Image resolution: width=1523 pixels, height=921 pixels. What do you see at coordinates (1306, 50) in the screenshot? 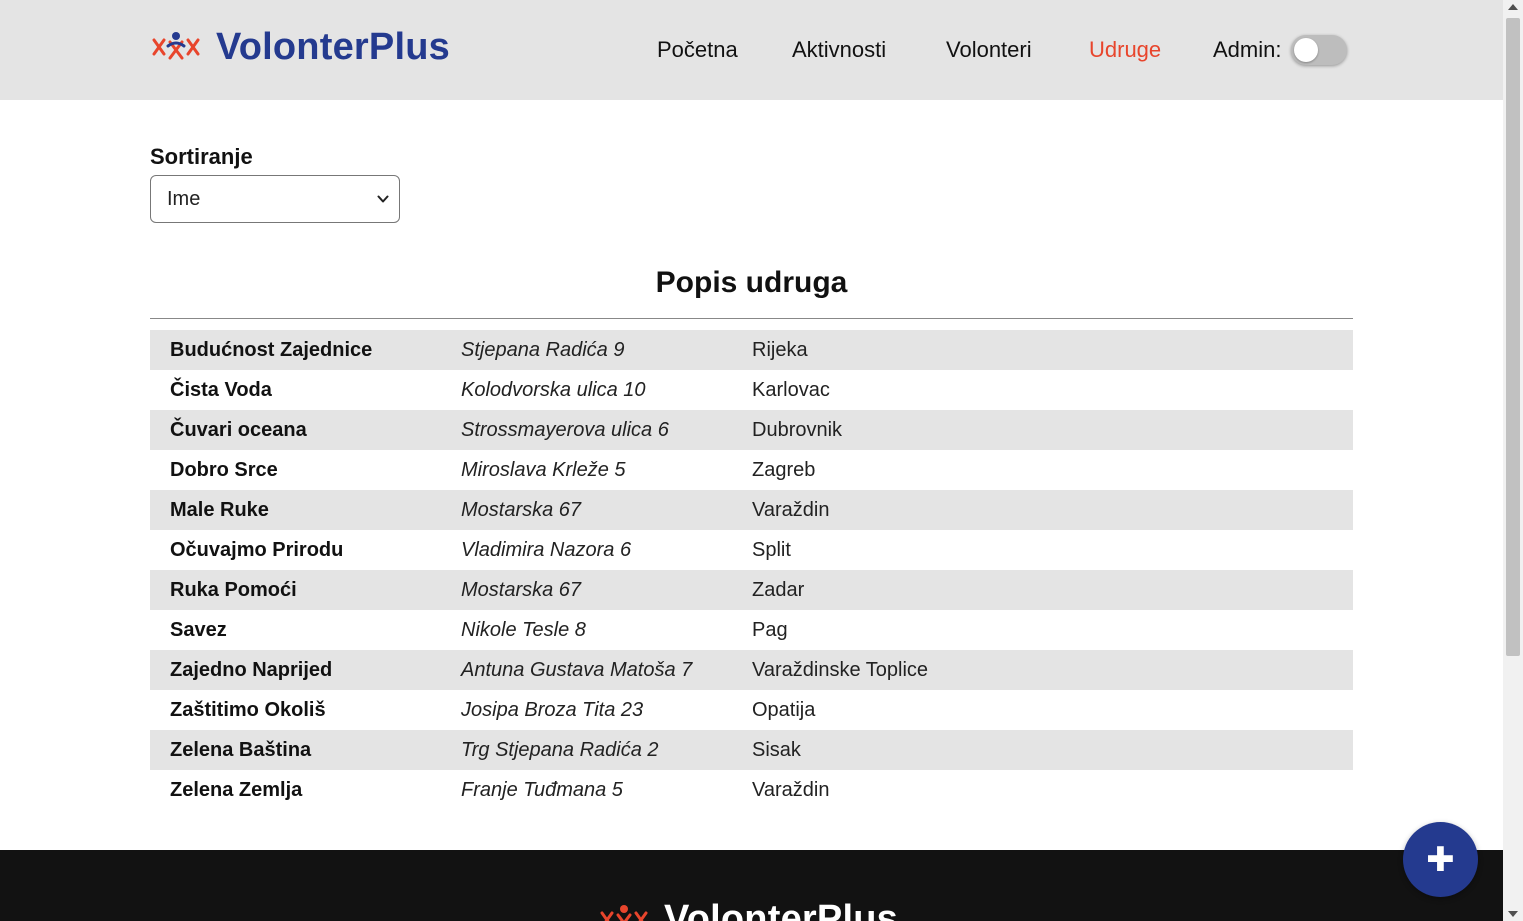
I see `admin-toggle-knob` at bounding box center [1306, 50].